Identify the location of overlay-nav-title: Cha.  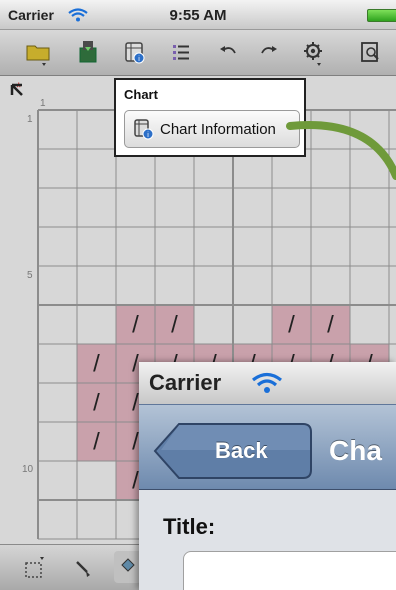
(355, 450).